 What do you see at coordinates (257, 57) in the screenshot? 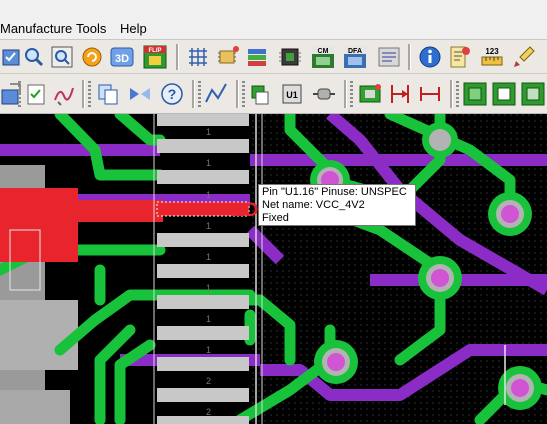
I see `layers-icon` at bounding box center [257, 57].